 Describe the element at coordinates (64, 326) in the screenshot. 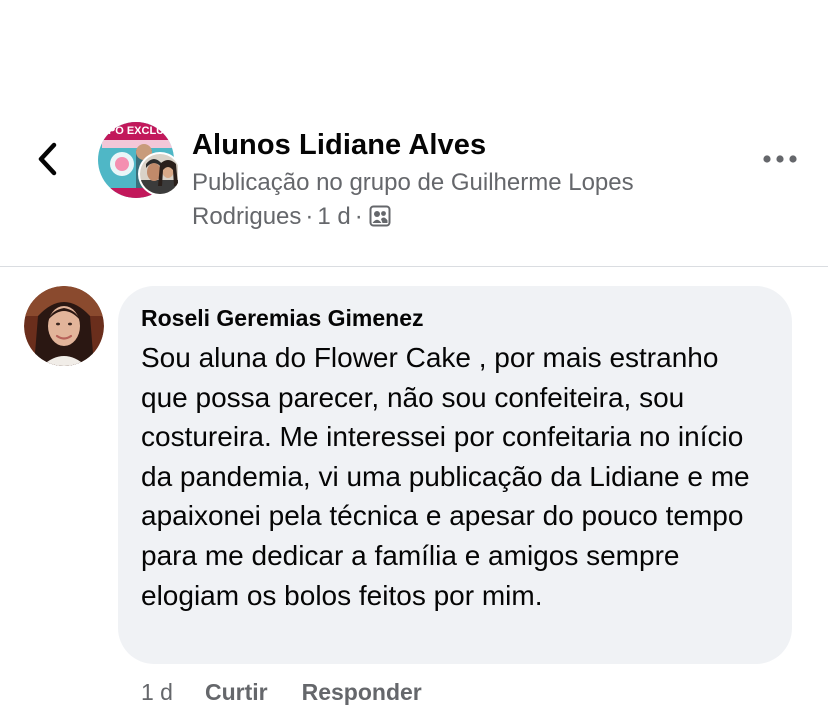

I see `avatar` at that location.